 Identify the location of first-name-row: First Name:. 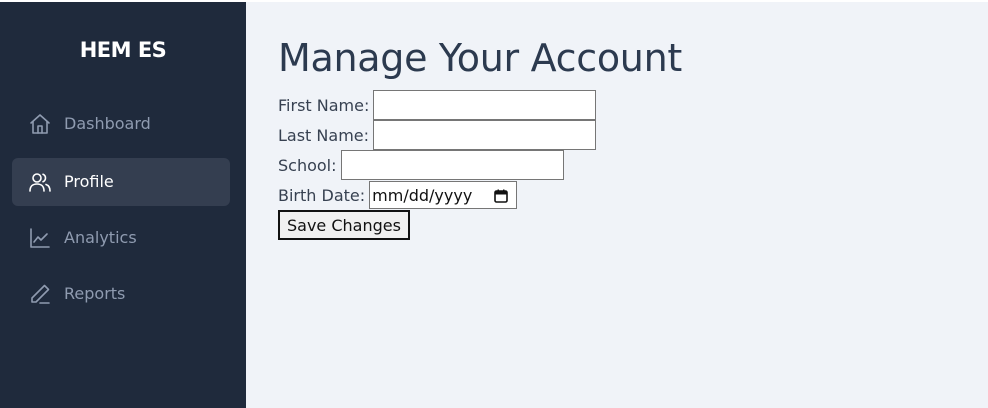
(480, 105).